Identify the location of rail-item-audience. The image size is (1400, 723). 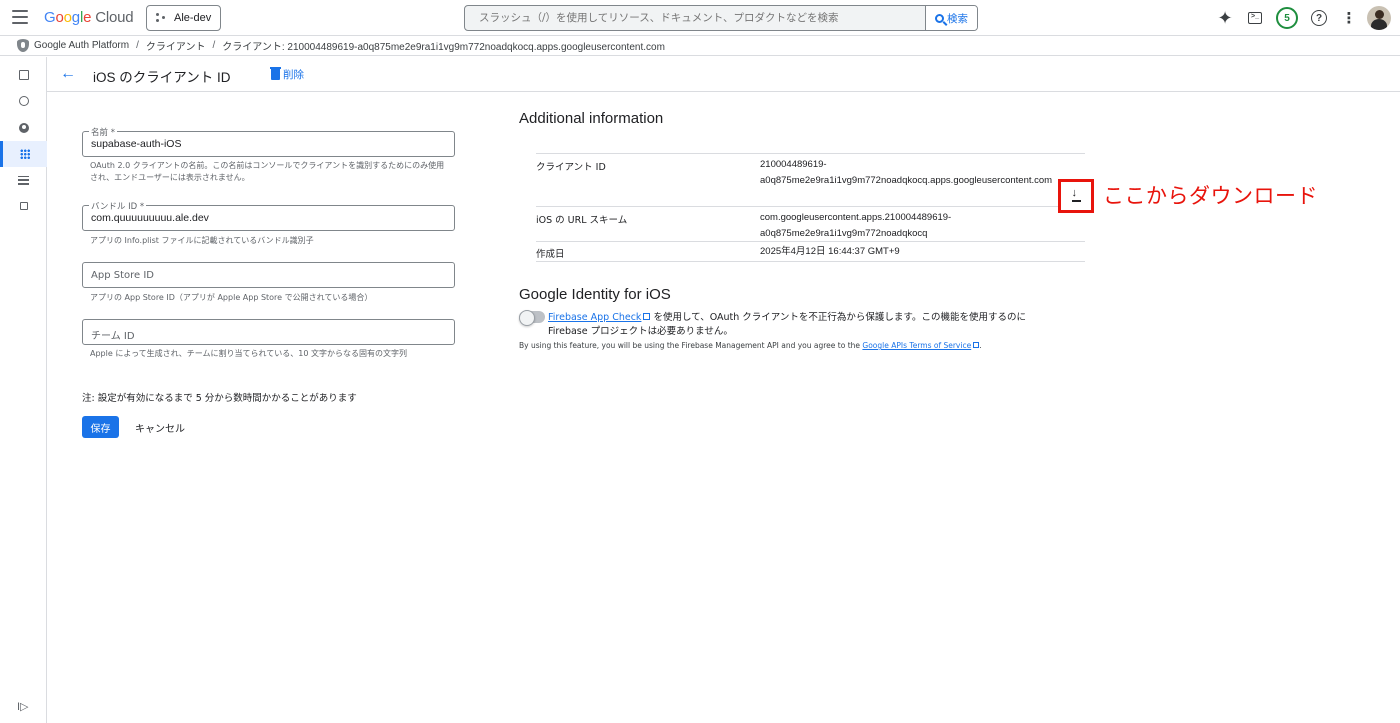
(23, 128).